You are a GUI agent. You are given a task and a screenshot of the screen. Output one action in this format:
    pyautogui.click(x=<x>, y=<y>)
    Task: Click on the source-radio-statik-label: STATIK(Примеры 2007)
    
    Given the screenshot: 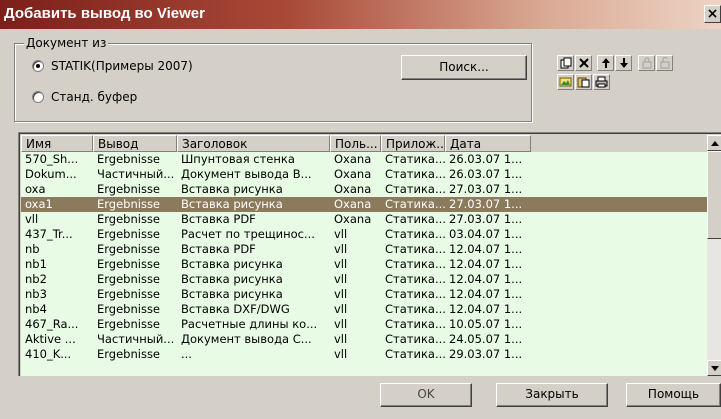 What is the action you would take?
    pyautogui.click(x=122, y=66)
    